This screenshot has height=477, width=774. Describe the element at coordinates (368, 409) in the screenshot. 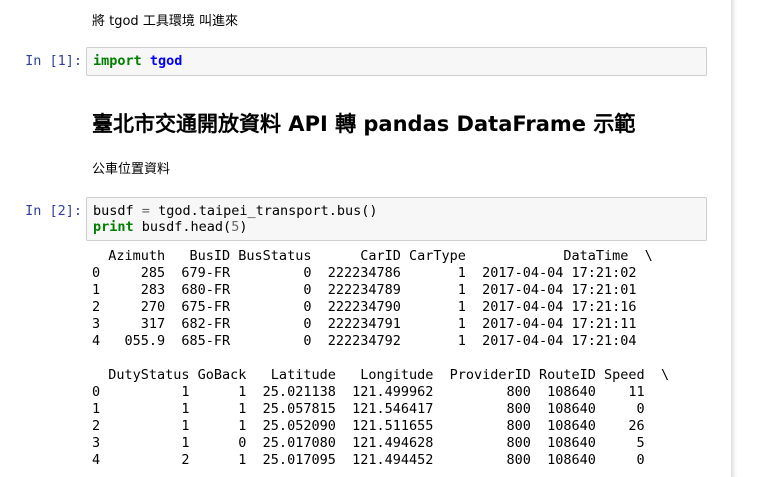

I see `table-row: 1 1 1 25.057815 121.546417 800 108640 0` at that location.